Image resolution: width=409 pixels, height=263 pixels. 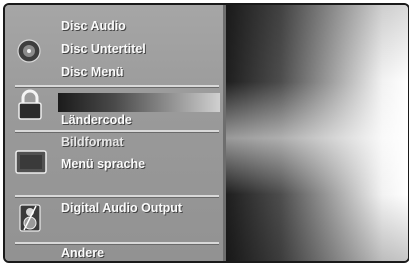 I want to click on menu-item-country-code: Ländercode, so click(x=96, y=120).